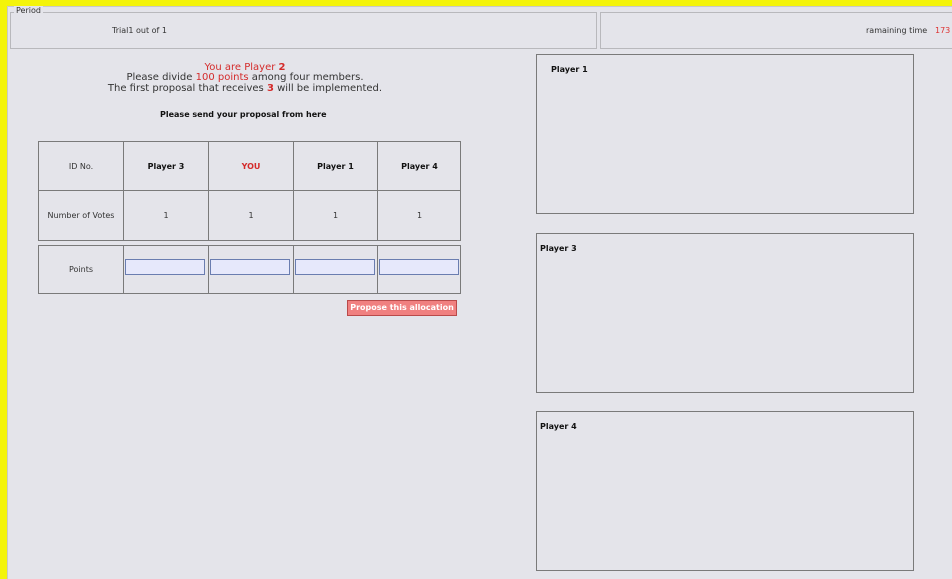 This screenshot has height=579, width=952. Describe the element at coordinates (81, 166) in the screenshot. I see `id-header: ID No.` at that location.